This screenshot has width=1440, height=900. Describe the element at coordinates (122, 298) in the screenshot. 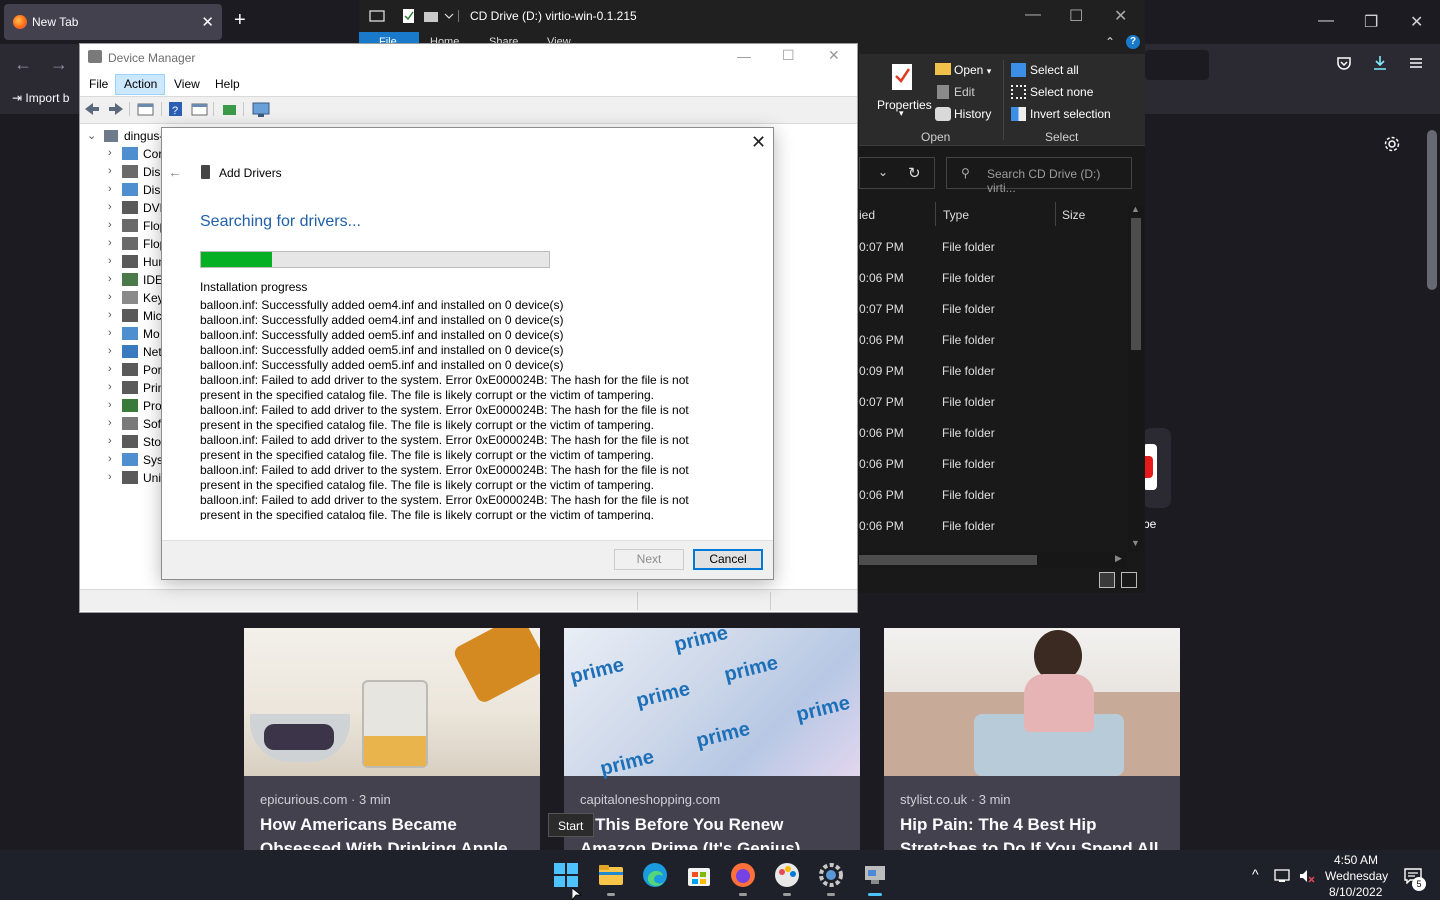

I see `device-category-item: › Key` at that location.